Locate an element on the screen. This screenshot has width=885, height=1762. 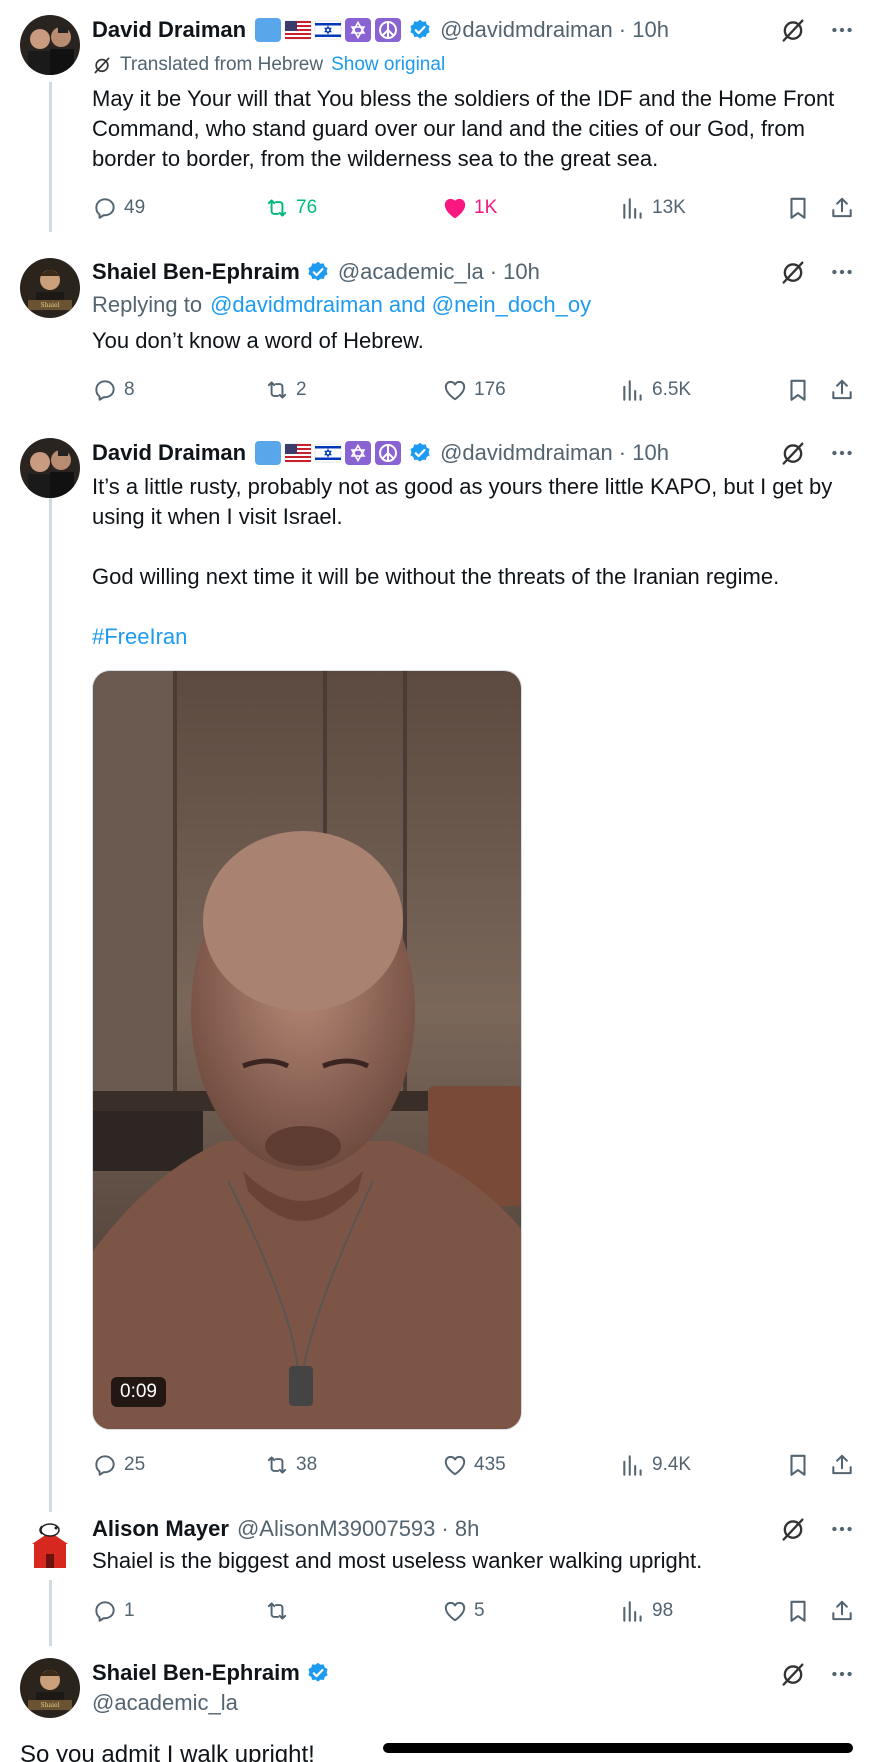
like-button: 5 is located at coordinates (463, 1611).